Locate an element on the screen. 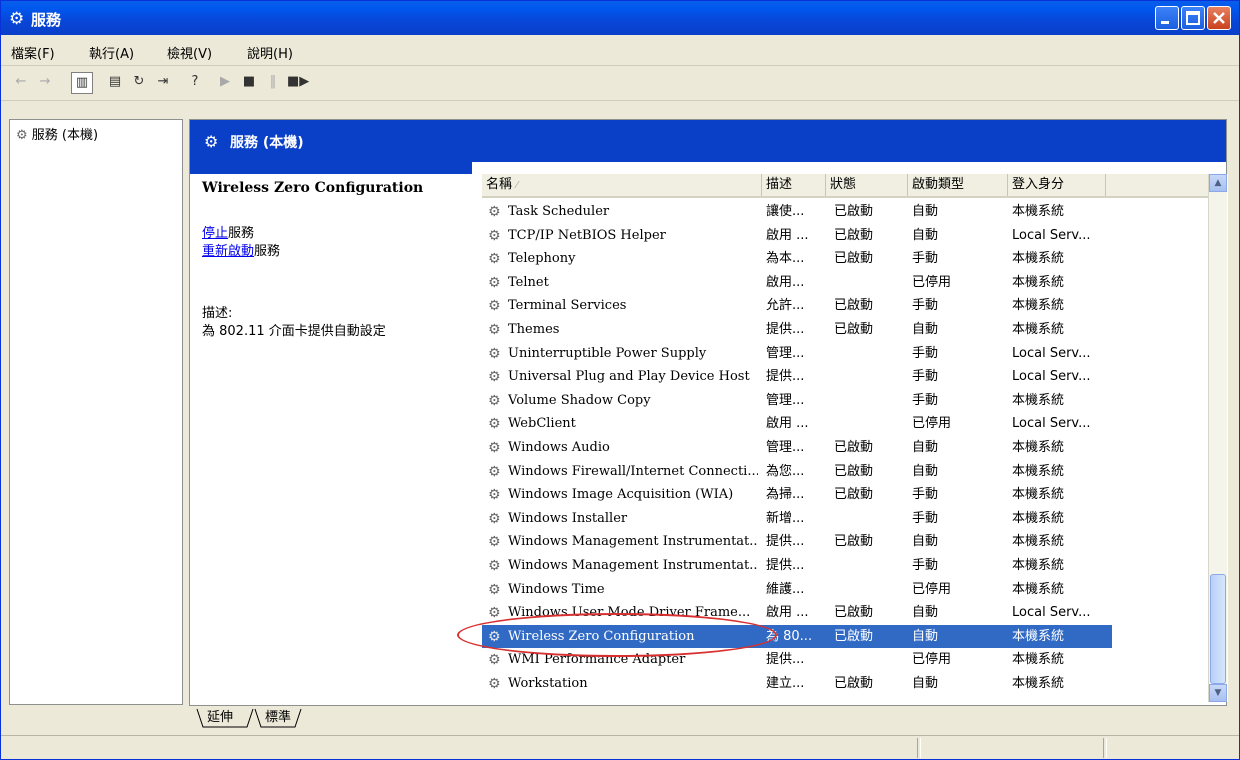 Image resolution: width=1240 pixels, height=760 pixels. start-service-icon: ▶ is located at coordinates (225, 82).